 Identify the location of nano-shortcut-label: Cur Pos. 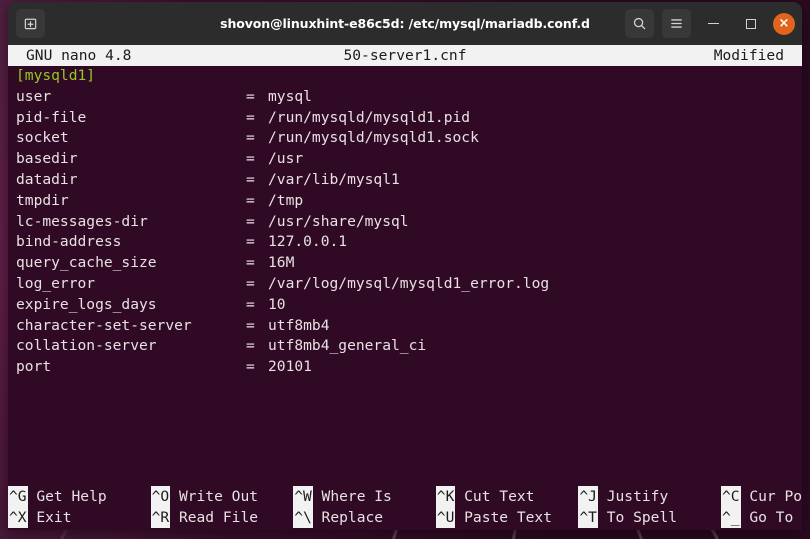
(775, 496).